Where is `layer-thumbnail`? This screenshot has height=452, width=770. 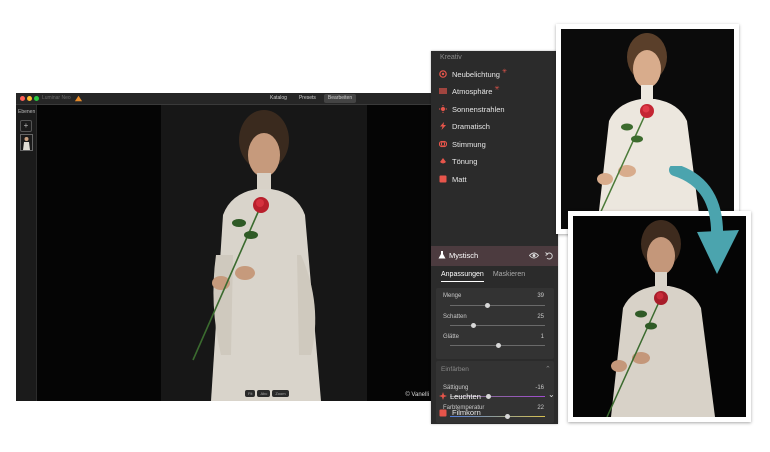
layer-thumbnail is located at coordinates (26, 142).